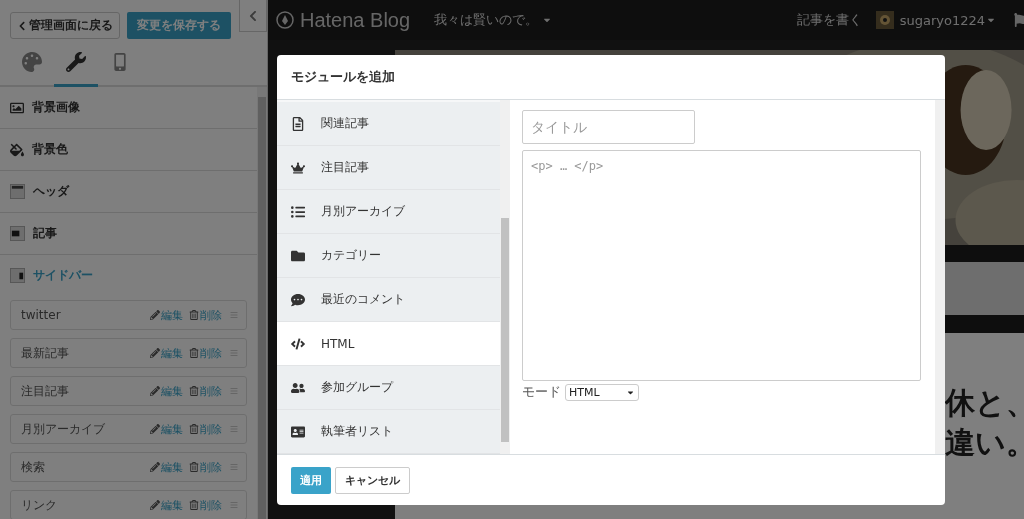  I want to click on wrench-icon, so click(76, 62).